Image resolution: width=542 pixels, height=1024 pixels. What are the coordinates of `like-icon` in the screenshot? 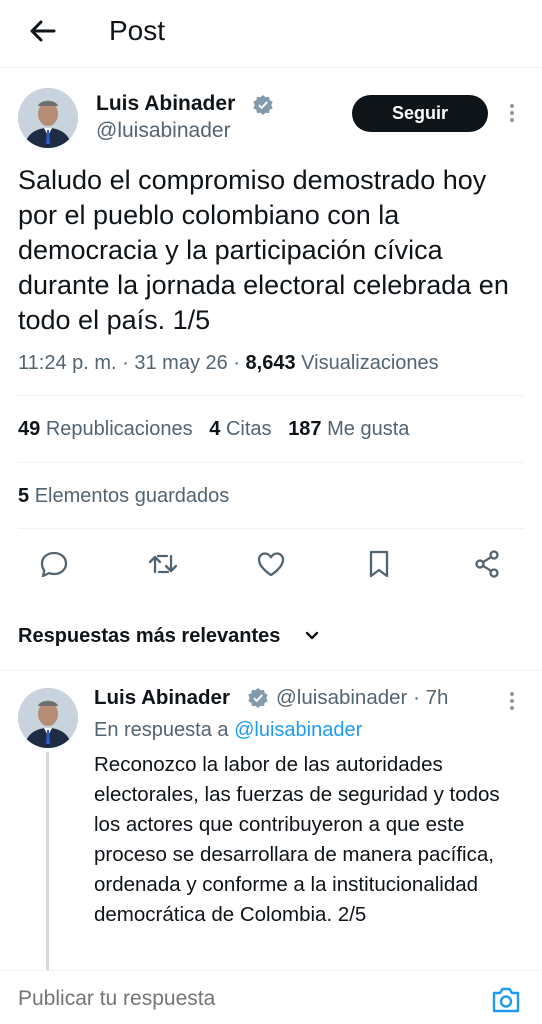 It's located at (271, 564).